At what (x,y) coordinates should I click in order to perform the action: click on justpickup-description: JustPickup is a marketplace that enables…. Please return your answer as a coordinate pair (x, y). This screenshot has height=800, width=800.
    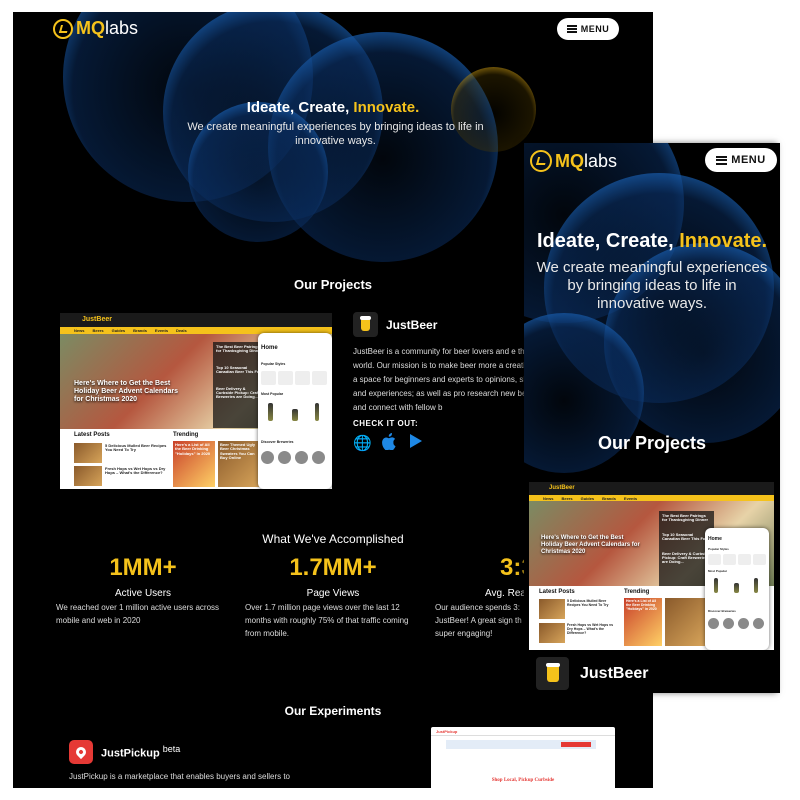
    Looking at the image, I should click on (180, 776).